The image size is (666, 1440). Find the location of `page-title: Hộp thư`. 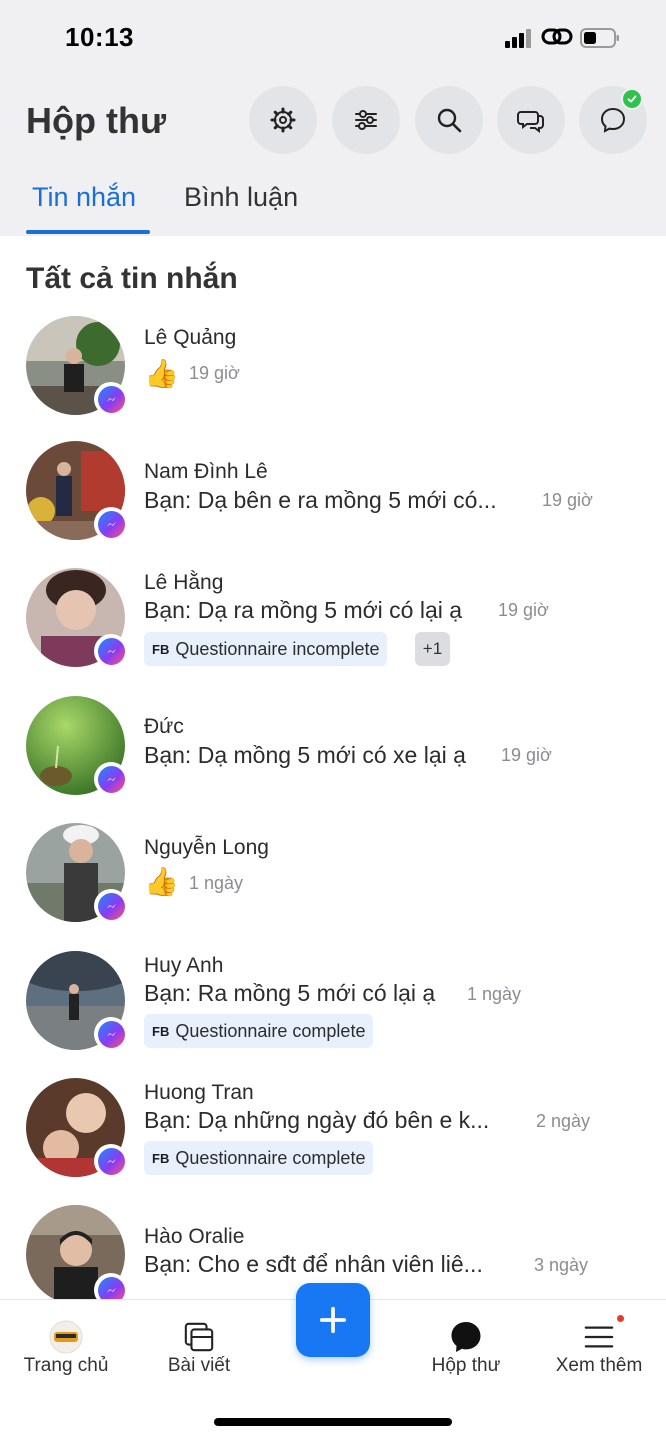

page-title: Hộp thư is located at coordinates (96, 120).